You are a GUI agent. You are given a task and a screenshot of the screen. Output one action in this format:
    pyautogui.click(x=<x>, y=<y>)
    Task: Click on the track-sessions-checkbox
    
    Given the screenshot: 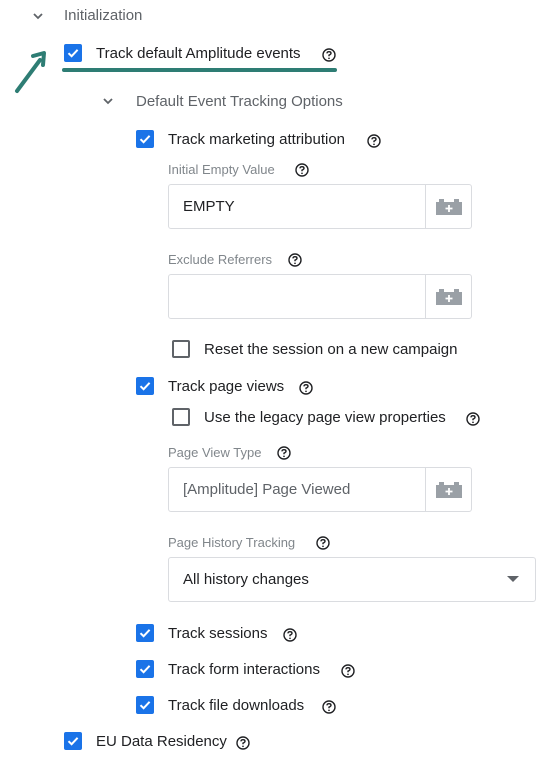 What is the action you would take?
    pyautogui.click(x=145, y=633)
    